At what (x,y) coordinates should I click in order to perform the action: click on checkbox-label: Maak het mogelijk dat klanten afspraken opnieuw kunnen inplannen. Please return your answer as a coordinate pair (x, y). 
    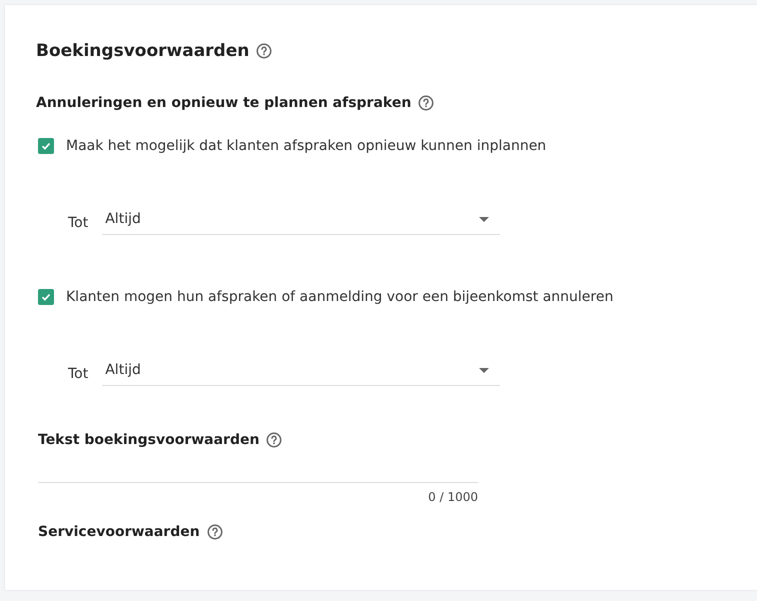
    Looking at the image, I should click on (306, 146).